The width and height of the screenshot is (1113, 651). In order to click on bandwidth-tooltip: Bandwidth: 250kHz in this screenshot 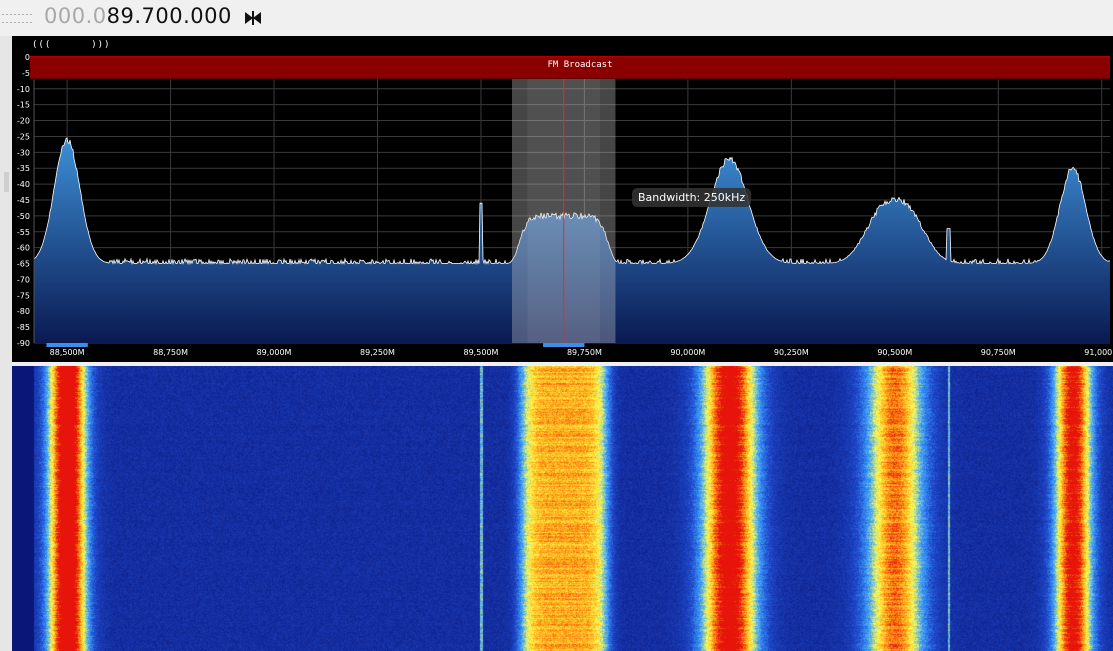, I will do `click(692, 197)`.